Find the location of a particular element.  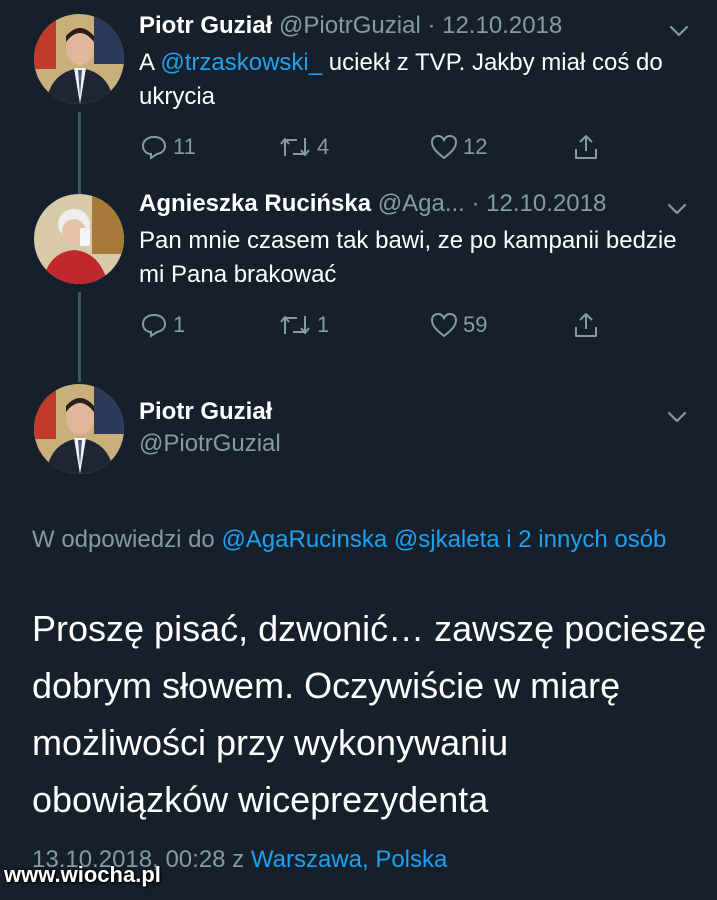

tweet-actions: 1 1 59 is located at coordinates (379, 328).